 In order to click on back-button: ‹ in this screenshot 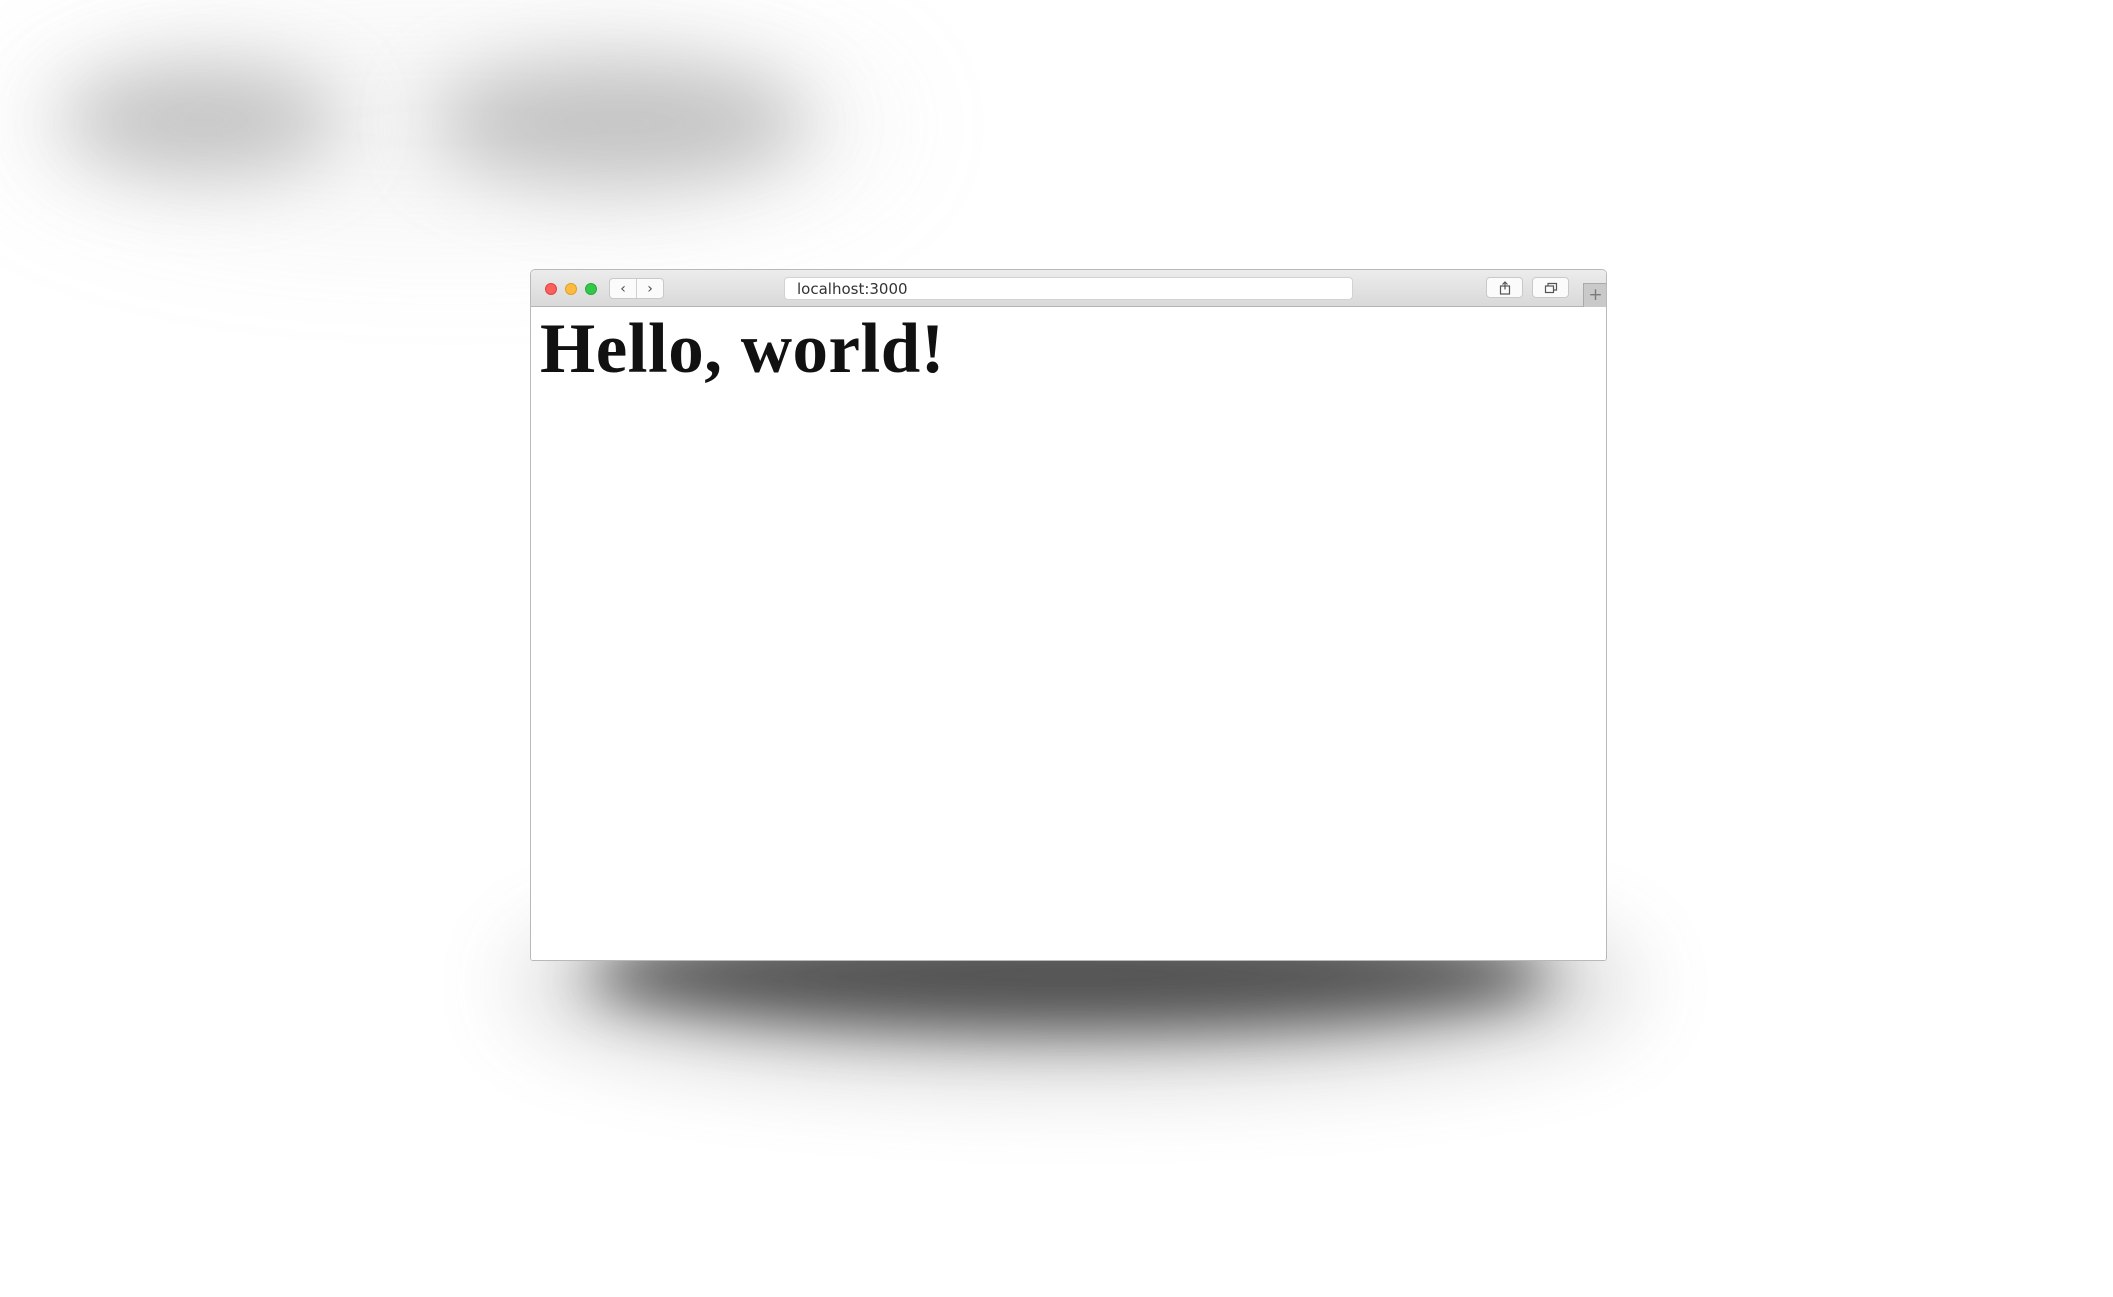, I will do `click(623, 288)`.